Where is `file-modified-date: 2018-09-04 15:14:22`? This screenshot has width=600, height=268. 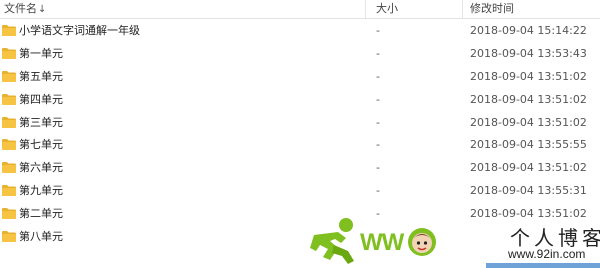 file-modified-date: 2018-09-04 15:14:22 is located at coordinates (528, 30).